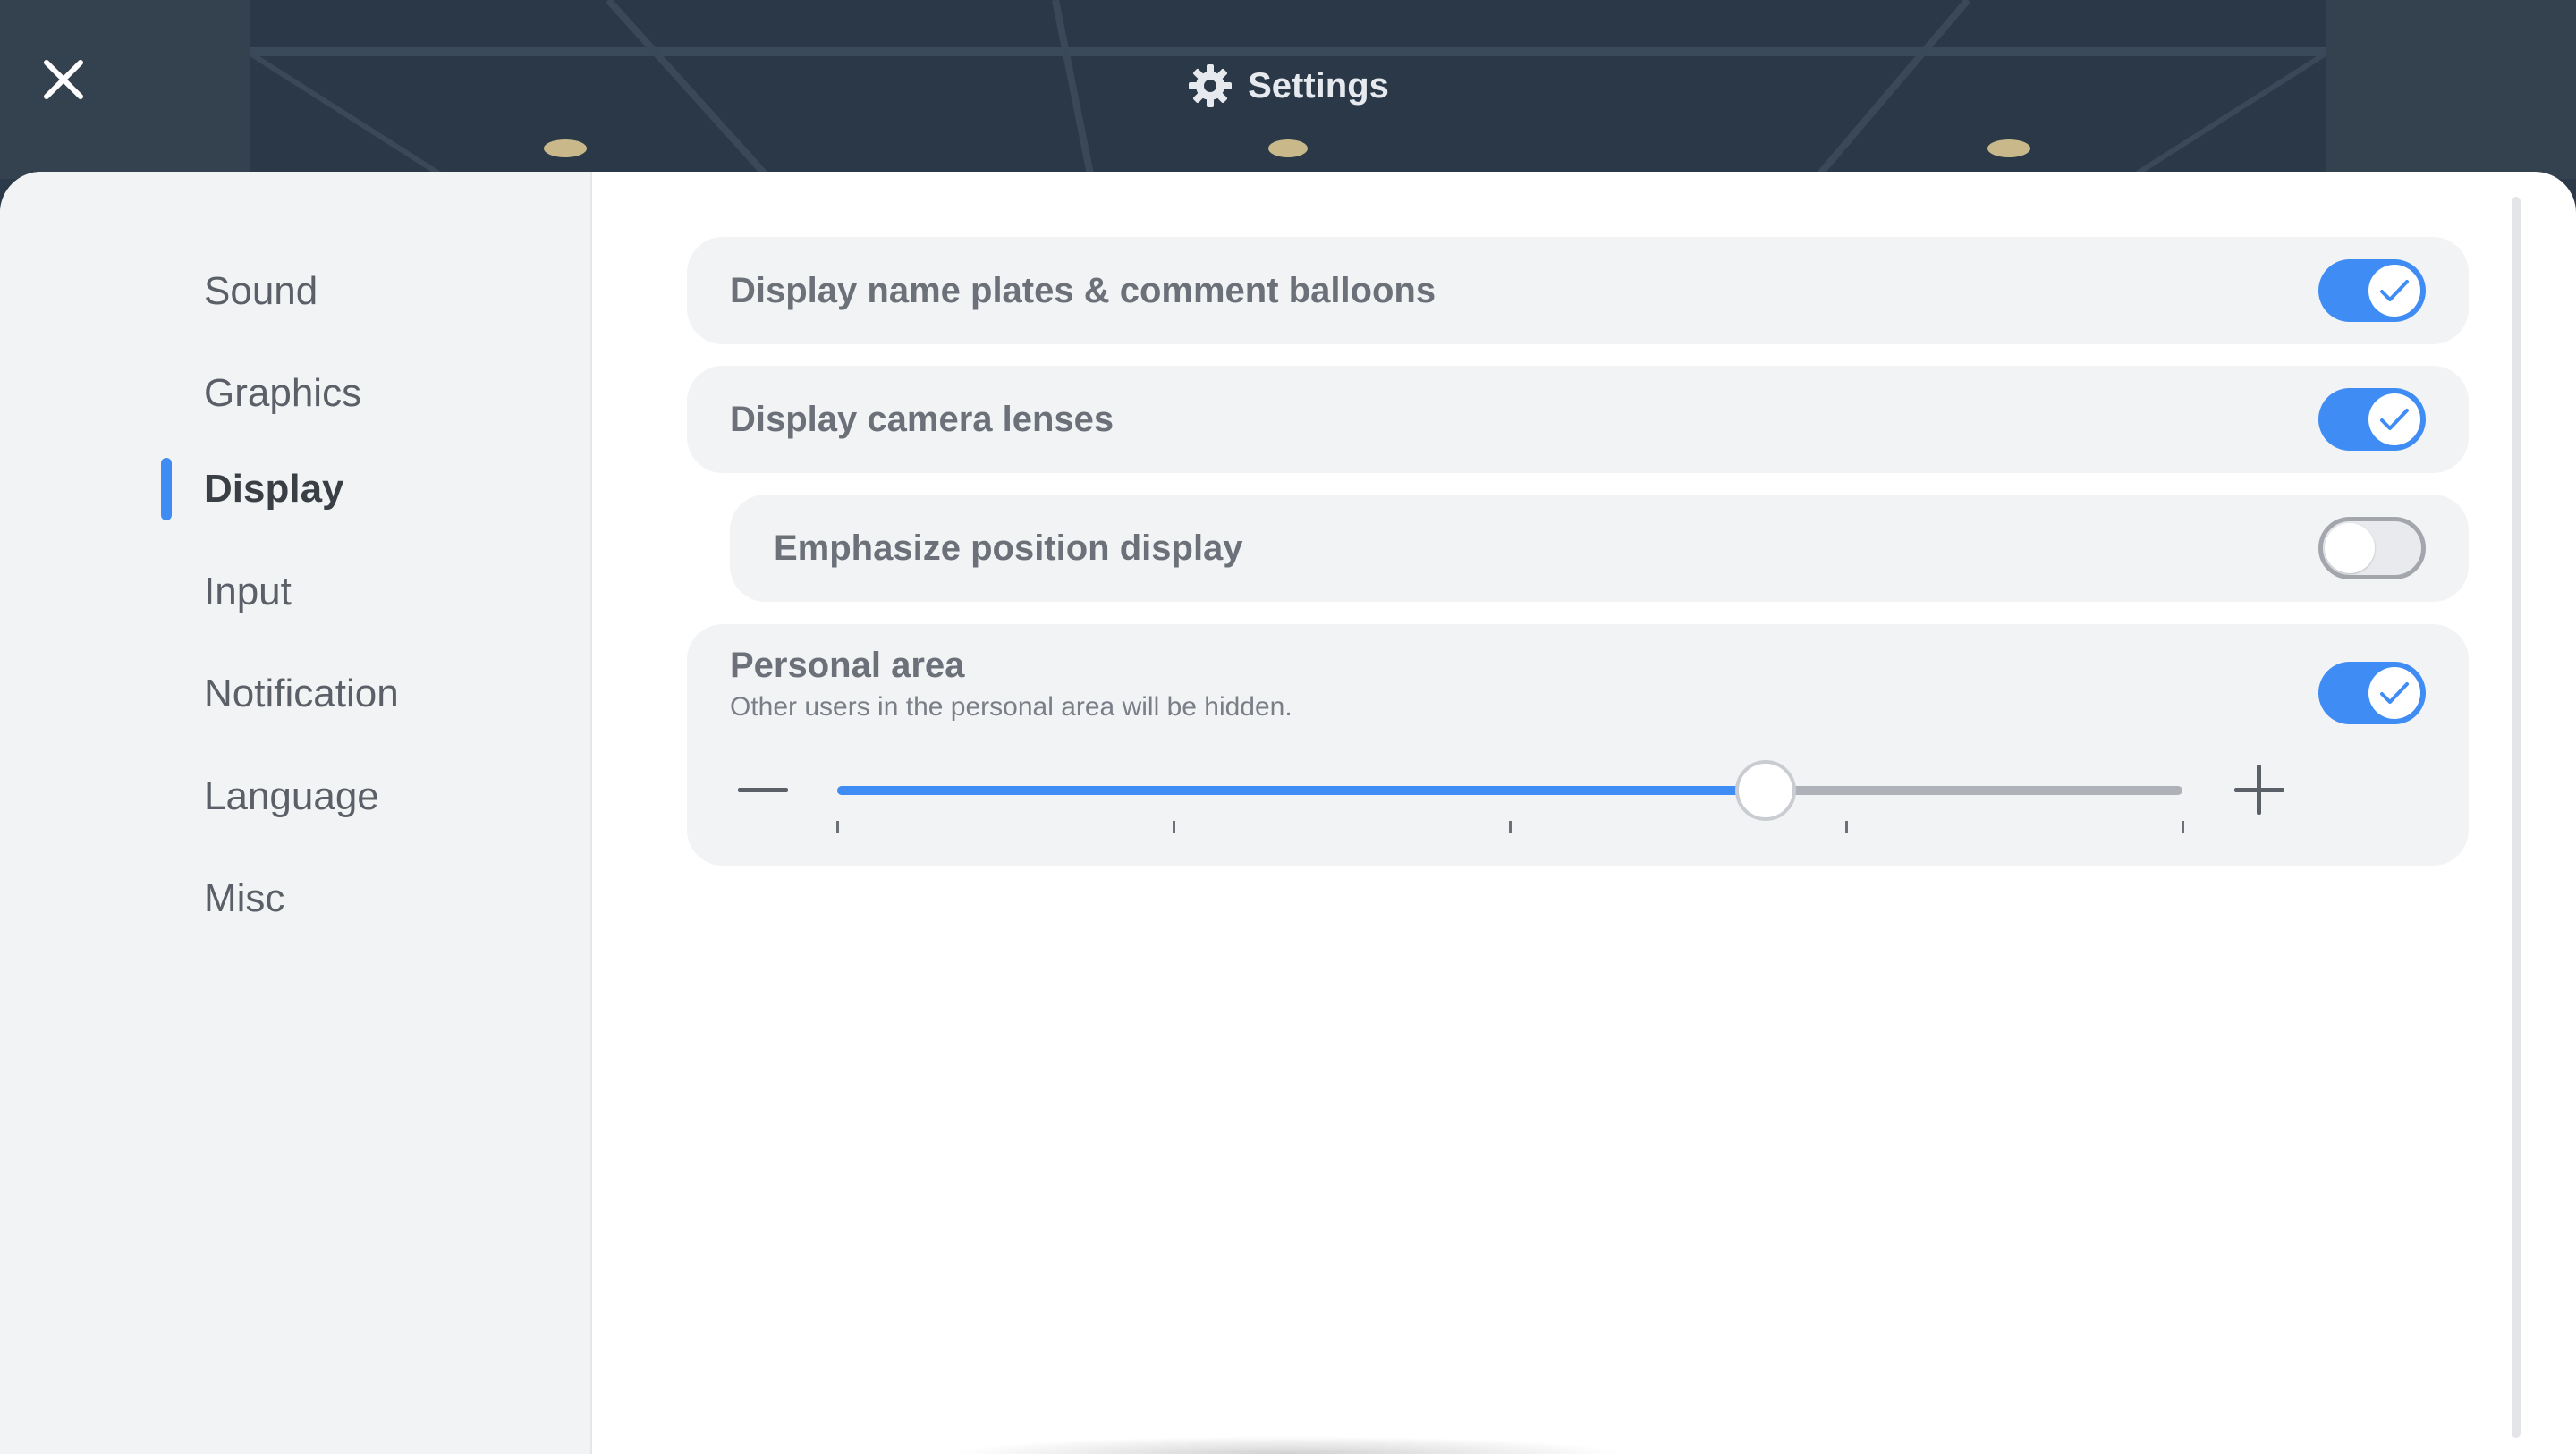 This screenshot has width=2576, height=1454. What do you see at coordinates (291, 796) in the screenshot?
I see `sidebar-item-language: Language` at bounding box center [291, 796].